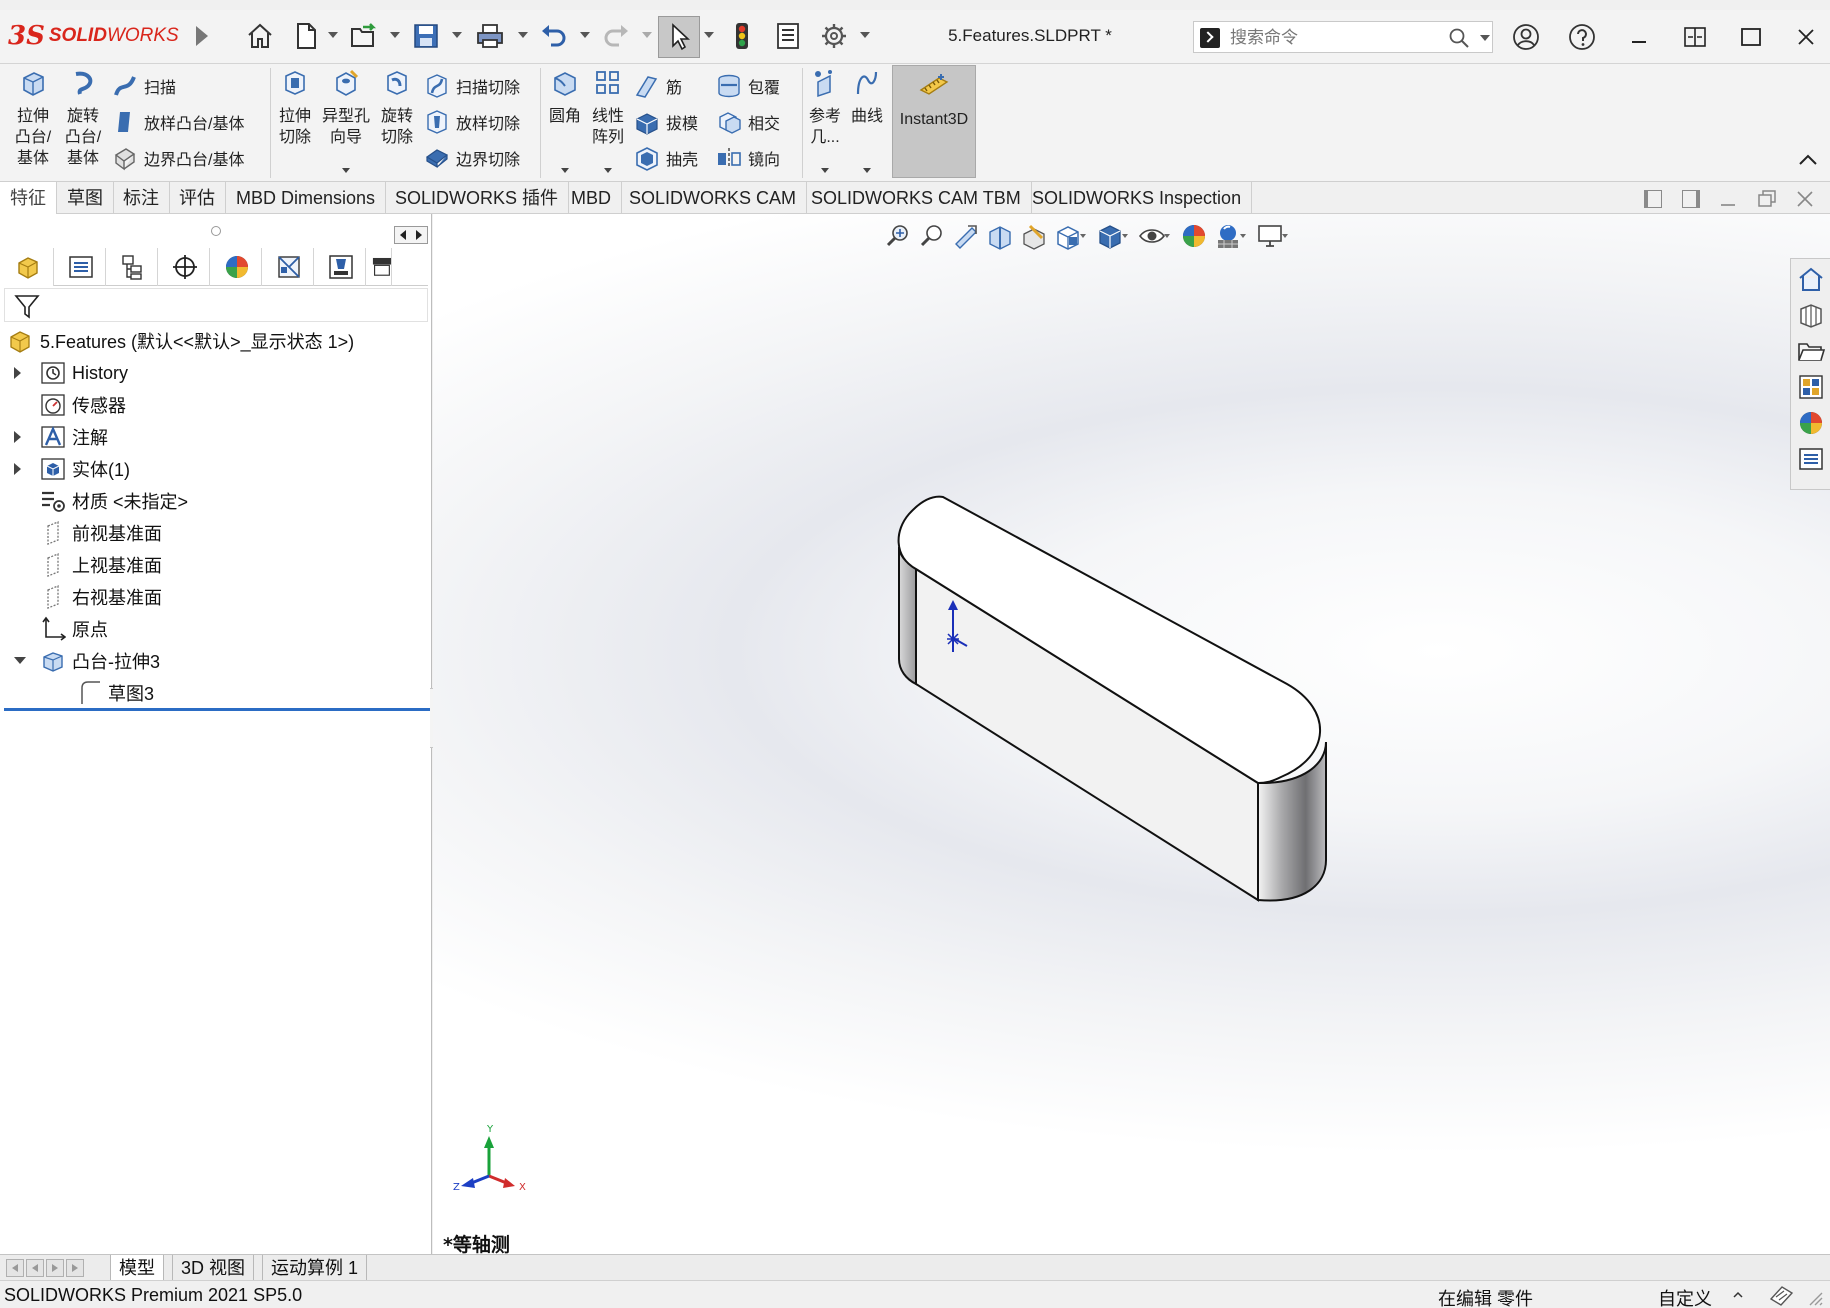  I want to click on tab-evaluate: 评估, so click(197, 198).